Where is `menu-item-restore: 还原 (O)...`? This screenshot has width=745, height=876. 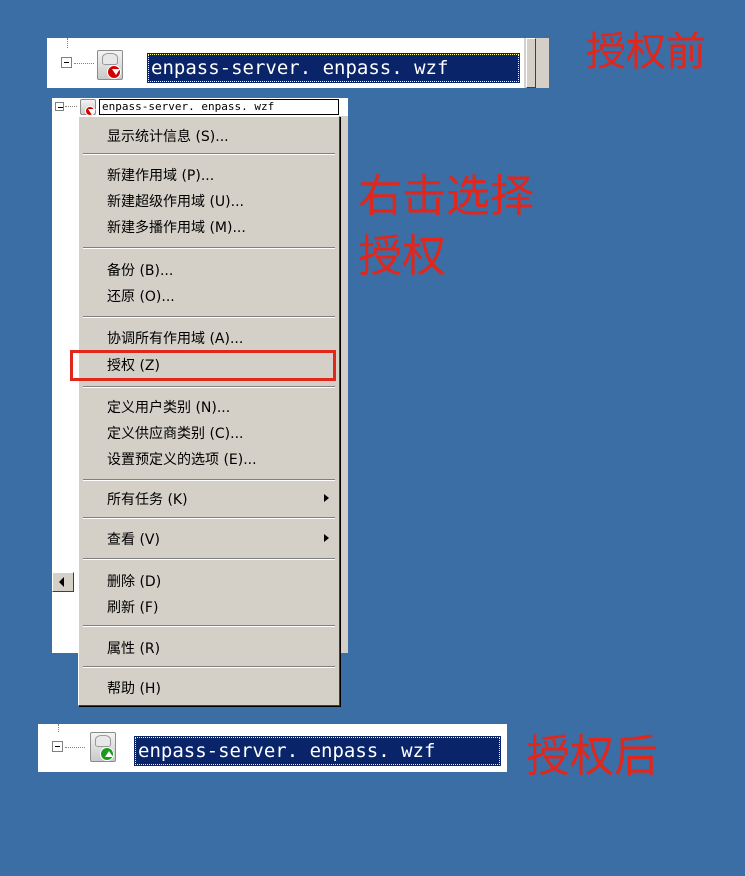
menu-item-restore: 还原 (O)... is located at coordinates (141, 296).